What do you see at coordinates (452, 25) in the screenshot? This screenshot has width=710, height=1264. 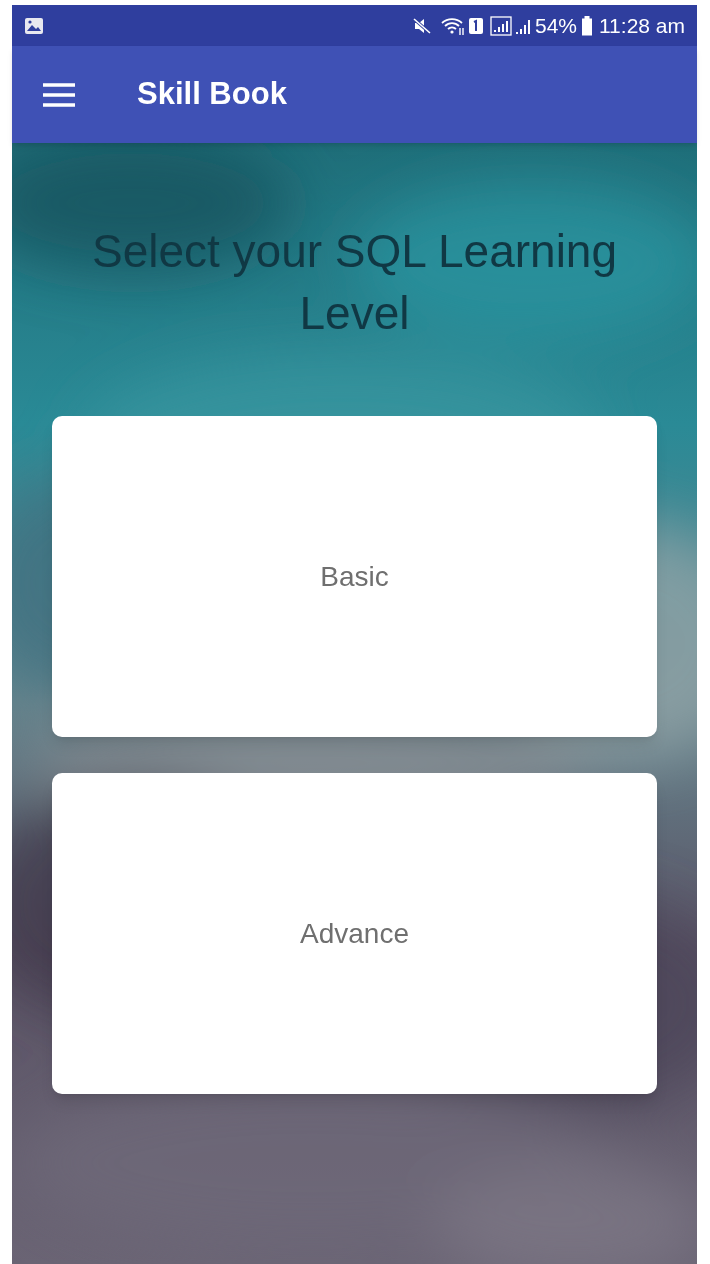 I see `wifi-icon` at bounding box center [452, 25].